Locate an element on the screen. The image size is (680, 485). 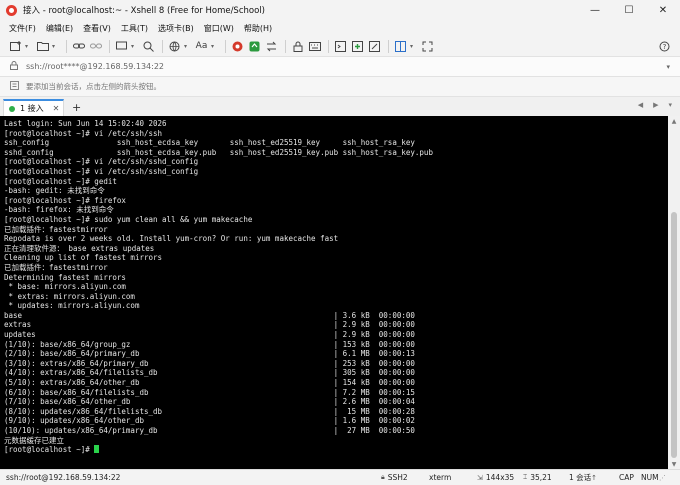
menu-window: 窗口(W) is located at coordinates (219, 28).